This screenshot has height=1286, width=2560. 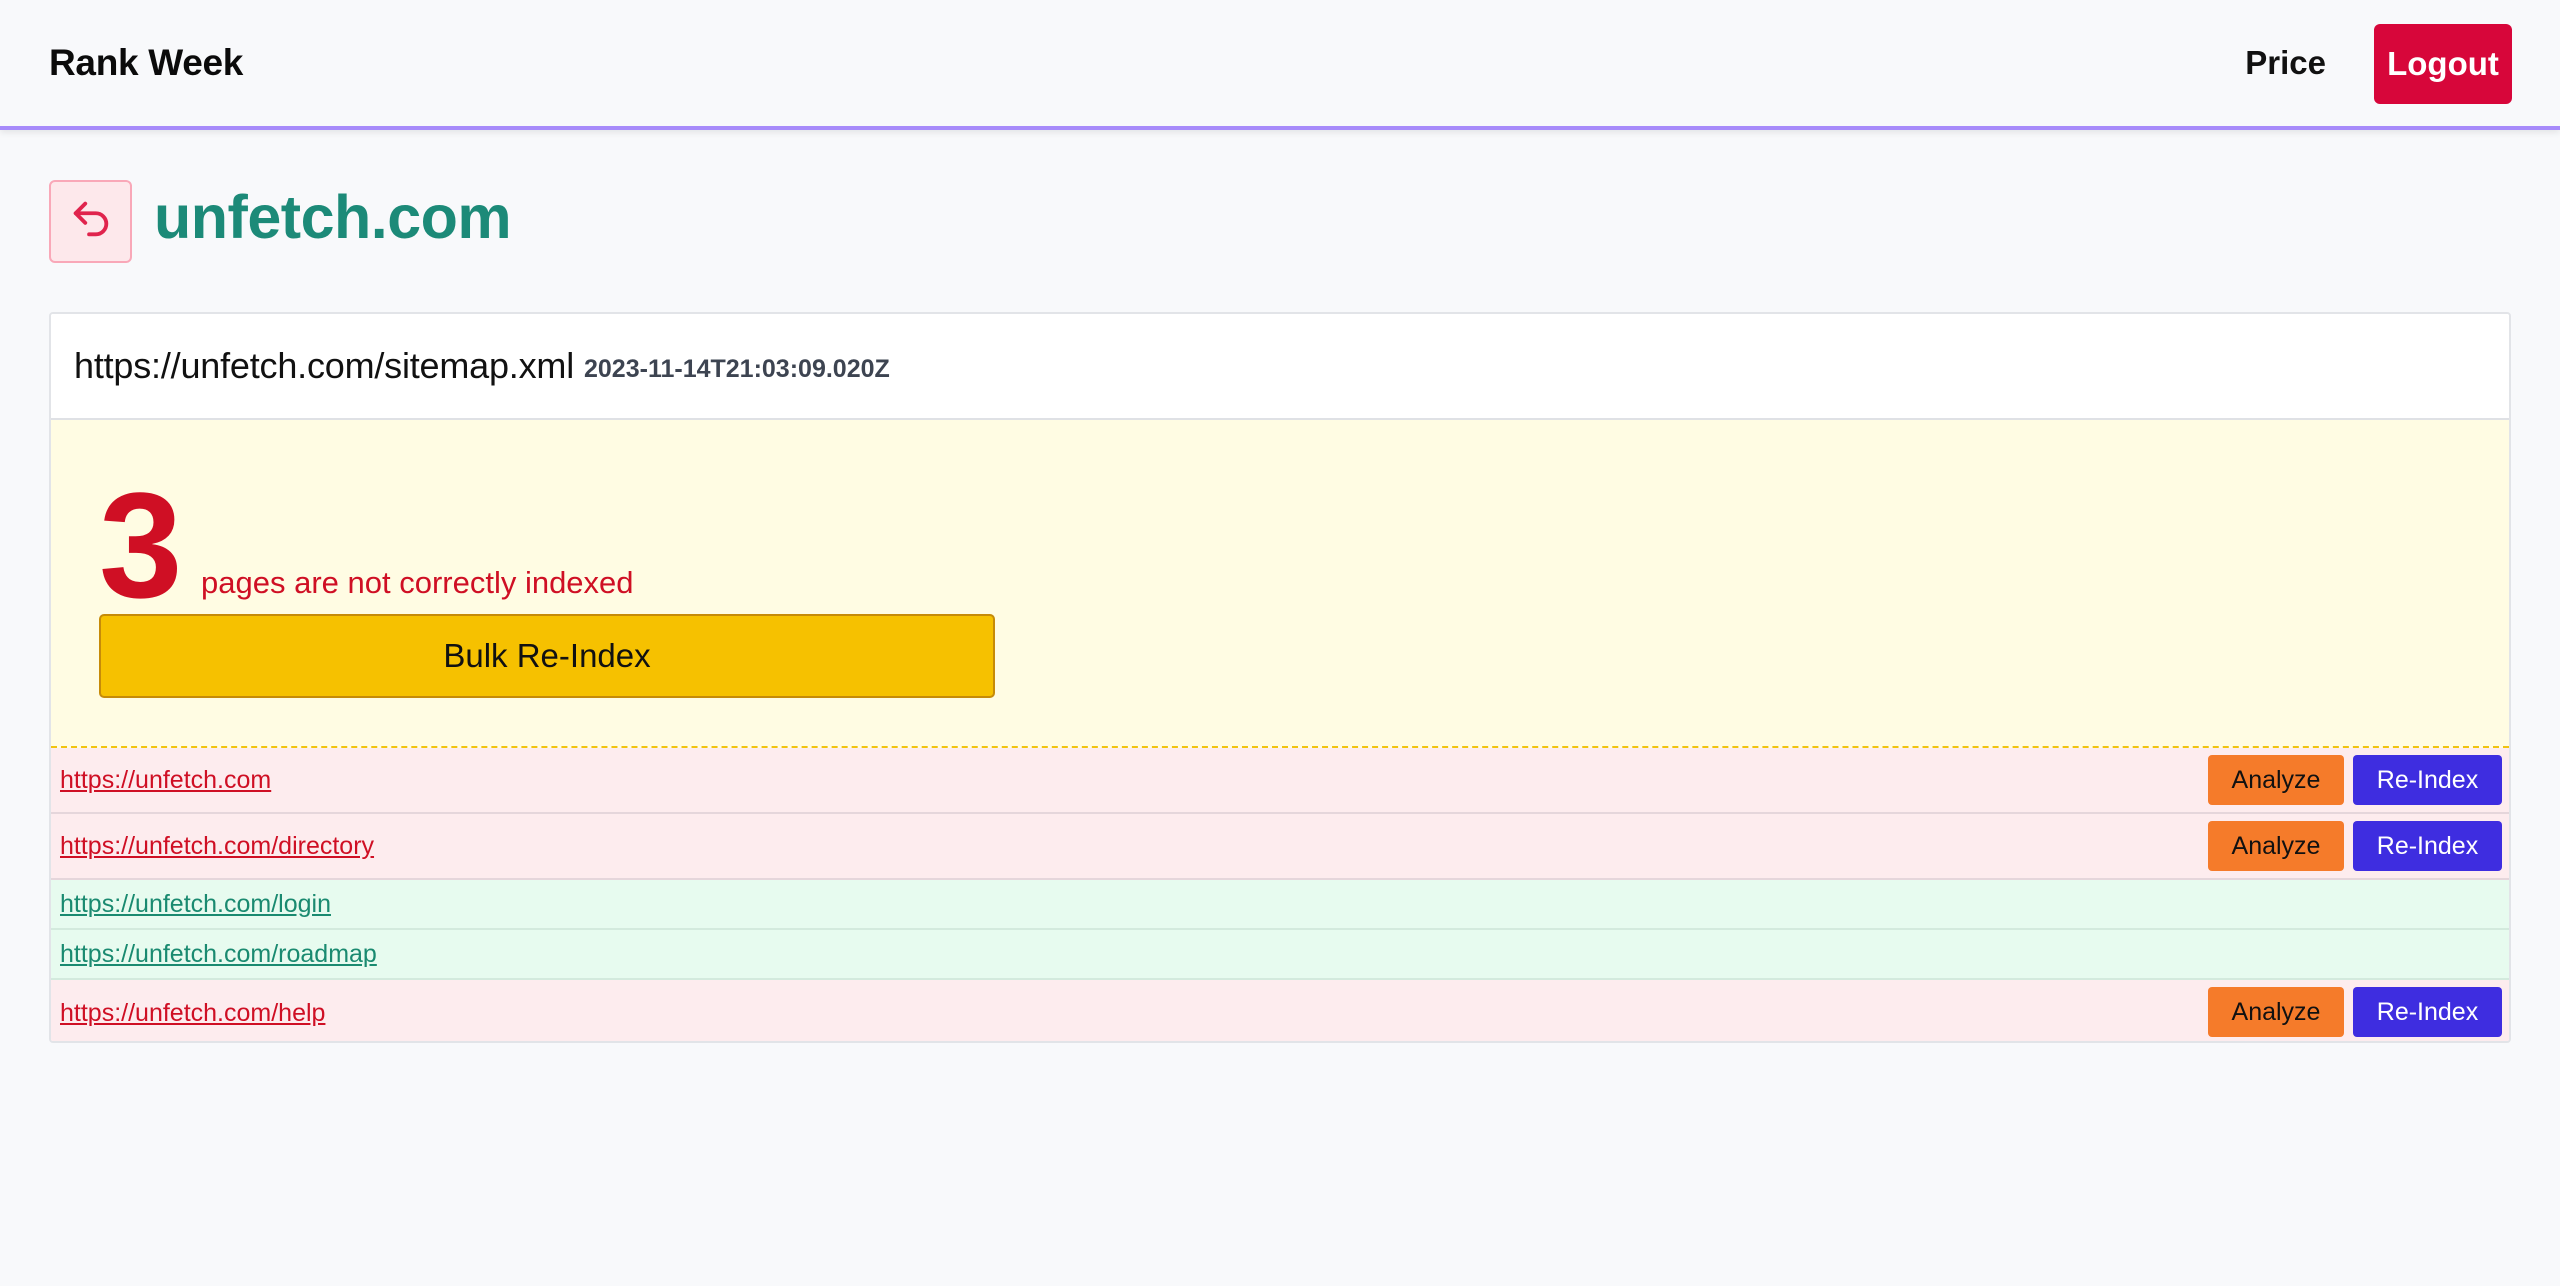 I want to click on sitemap-timestamp: 2023-11-14T21:03:09.020Z, so click(x=737, y=368).